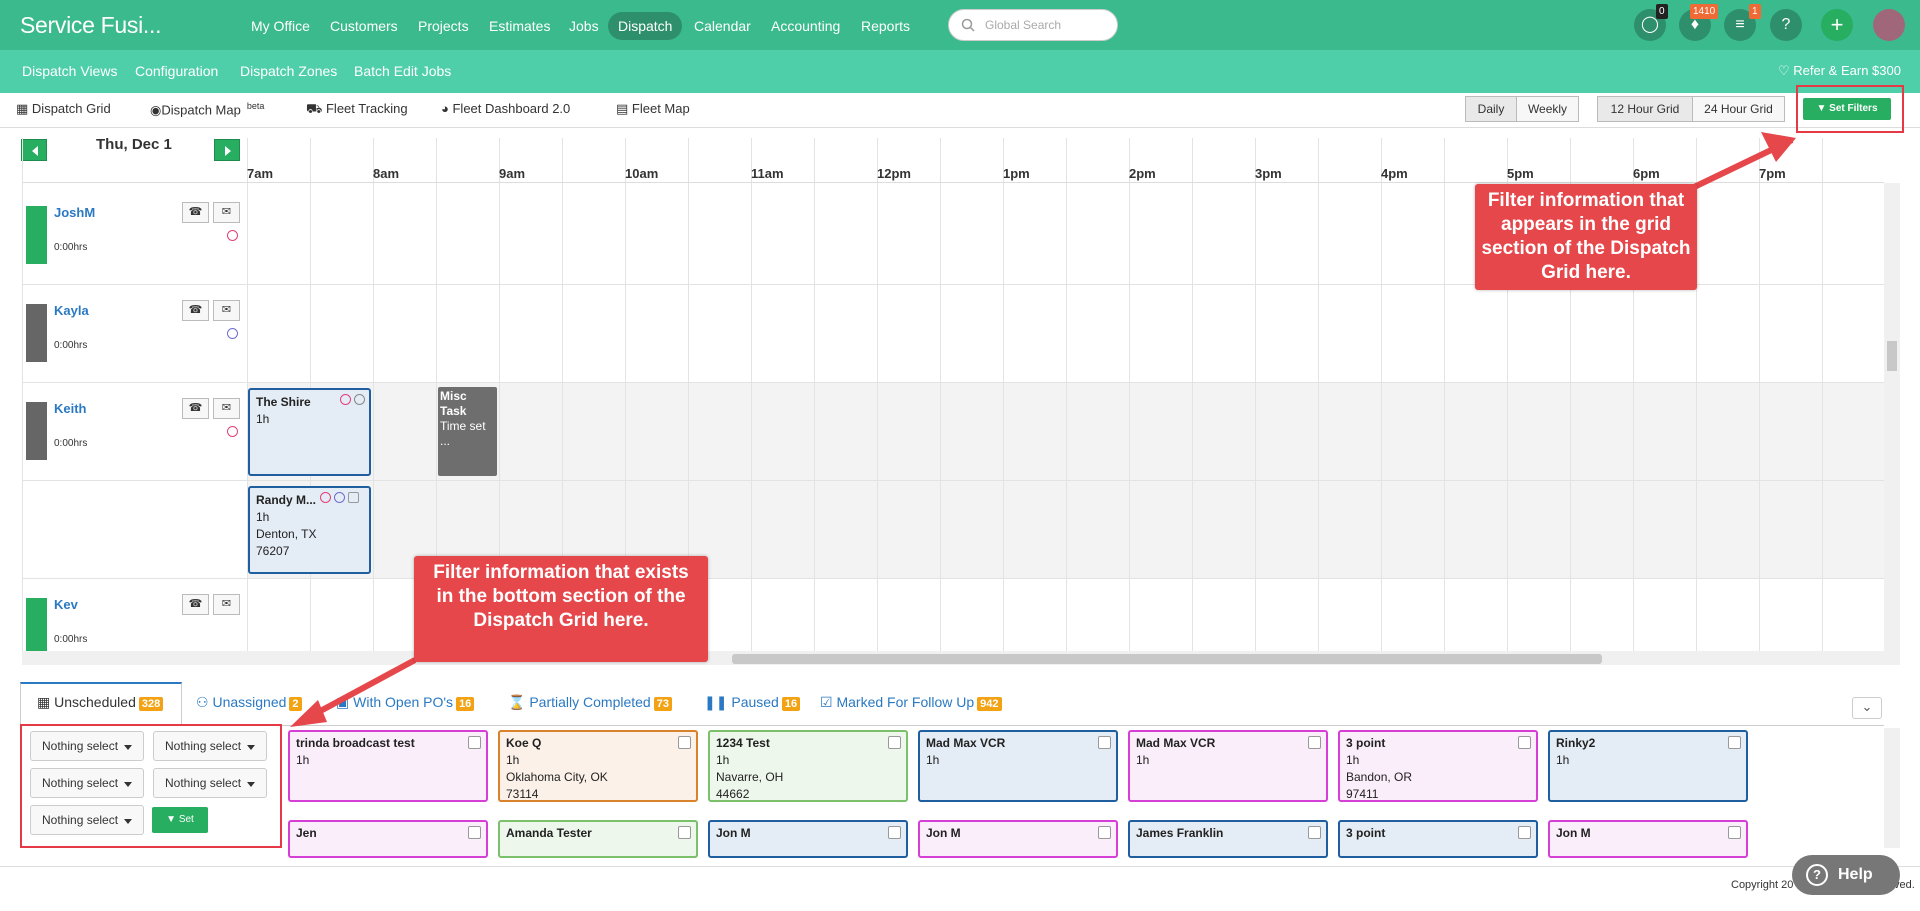 The width and height of the screenshot is (1920, 911). What do you see at coordinates (308, 713) in the screenshot?
I see `callout-arrowhead-bottom` at bounding box center [308, 713].